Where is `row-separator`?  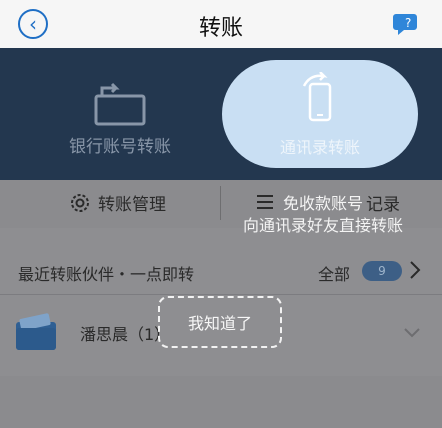
row-separator is located at coordinates (221, 294).